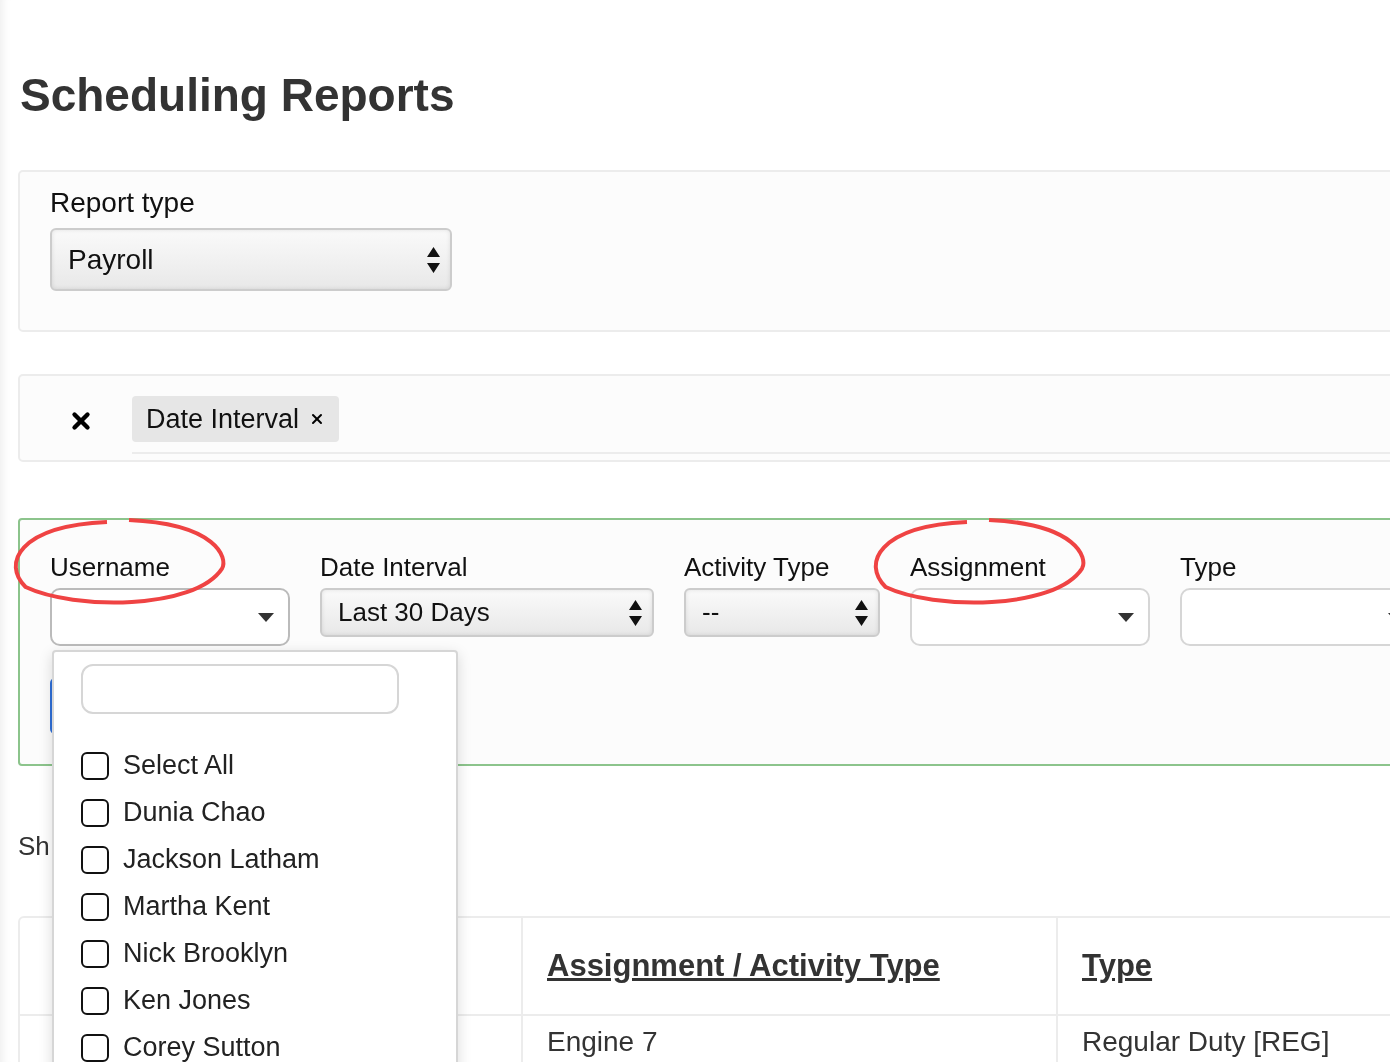 This screenshot has width=1390, height=1062. What do you see at coordinates (251, 259) in the screenshot?
I see `report-type-select: Payroll` at bounding box center [251, 259].